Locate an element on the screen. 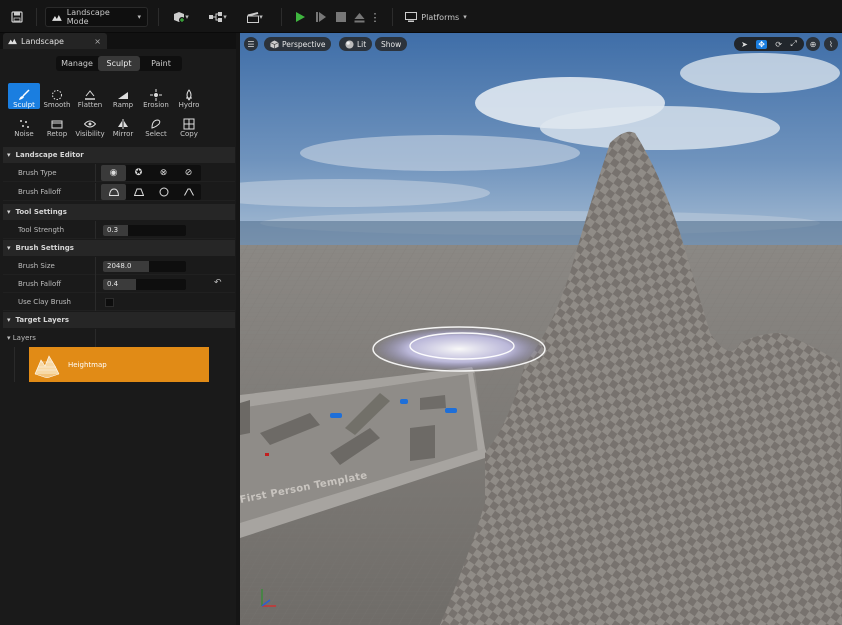 The width and height of the screenshot is (842, 625). tab-landscape: Landscape × is located at coordinates (55, 41).